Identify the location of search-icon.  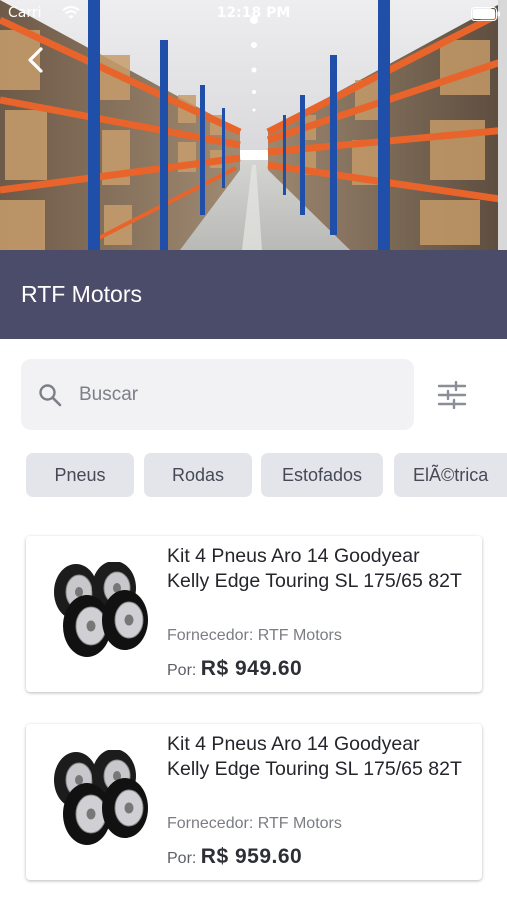
(50, 397).